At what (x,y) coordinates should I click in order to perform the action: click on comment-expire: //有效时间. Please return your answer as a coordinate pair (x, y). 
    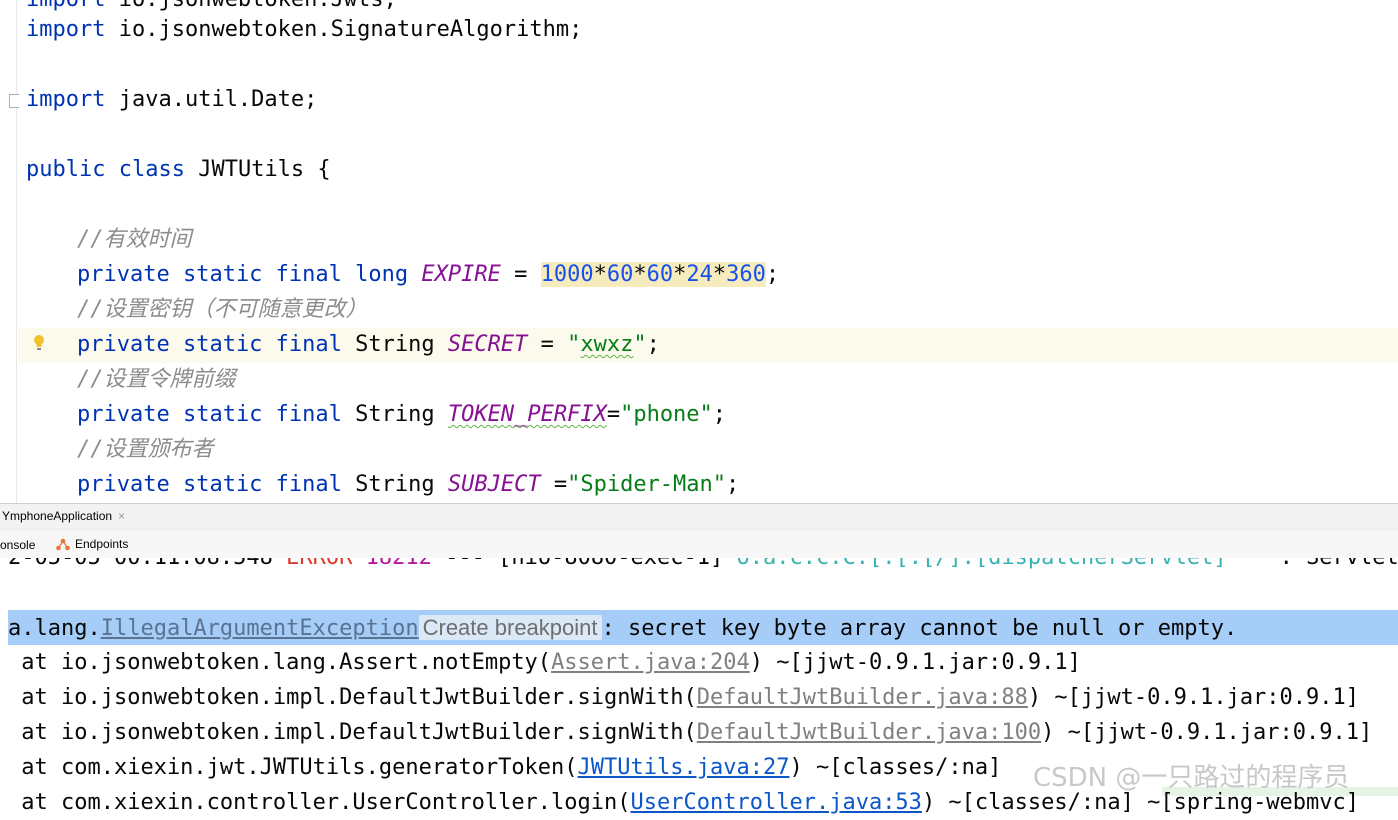
    Looking at the image, I should click on (134, 239).